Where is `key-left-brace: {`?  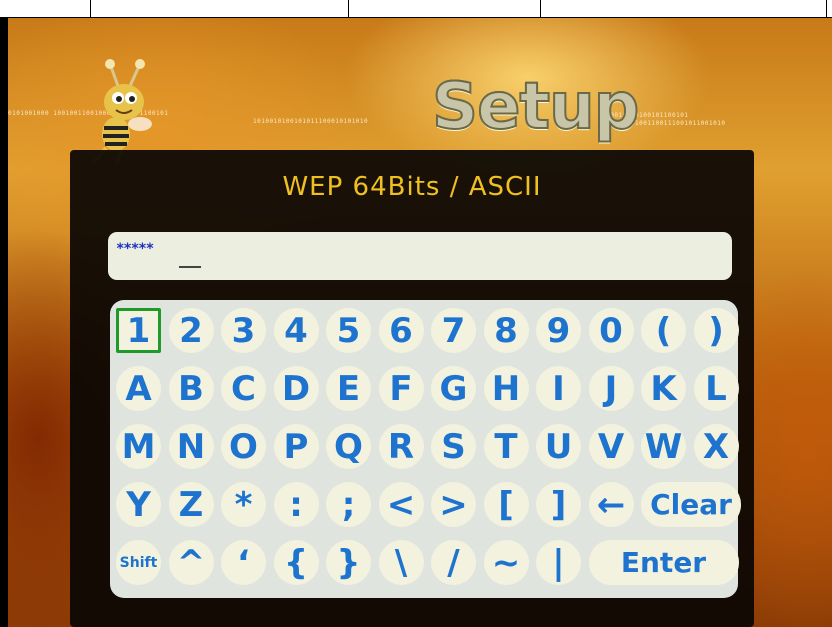 key-left-brace: { is located at coordinates (296, 562).